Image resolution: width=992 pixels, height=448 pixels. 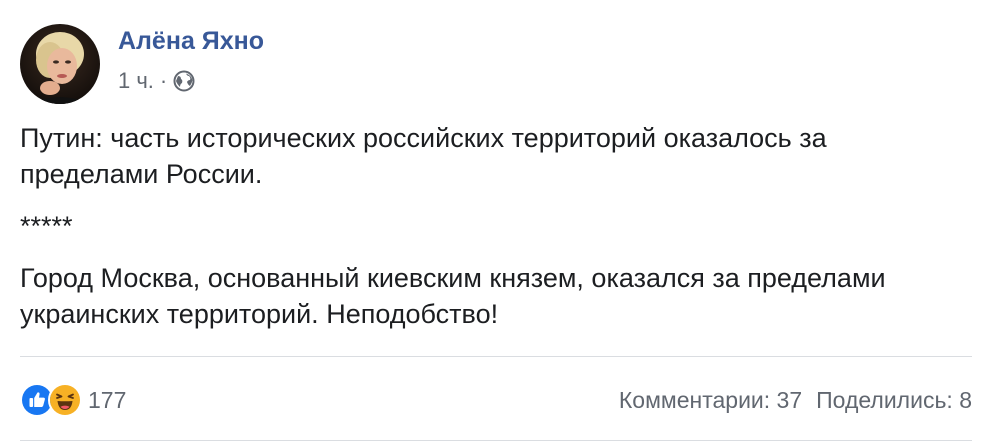 I want to click on post-subline: 1 ч. ·, so click(x=191, y=81).